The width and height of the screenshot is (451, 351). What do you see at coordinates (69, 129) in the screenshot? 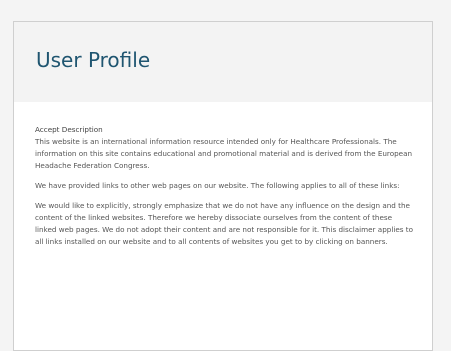
I see `disclaimer-heading: Accept Description` at bounding box center [69, 129].